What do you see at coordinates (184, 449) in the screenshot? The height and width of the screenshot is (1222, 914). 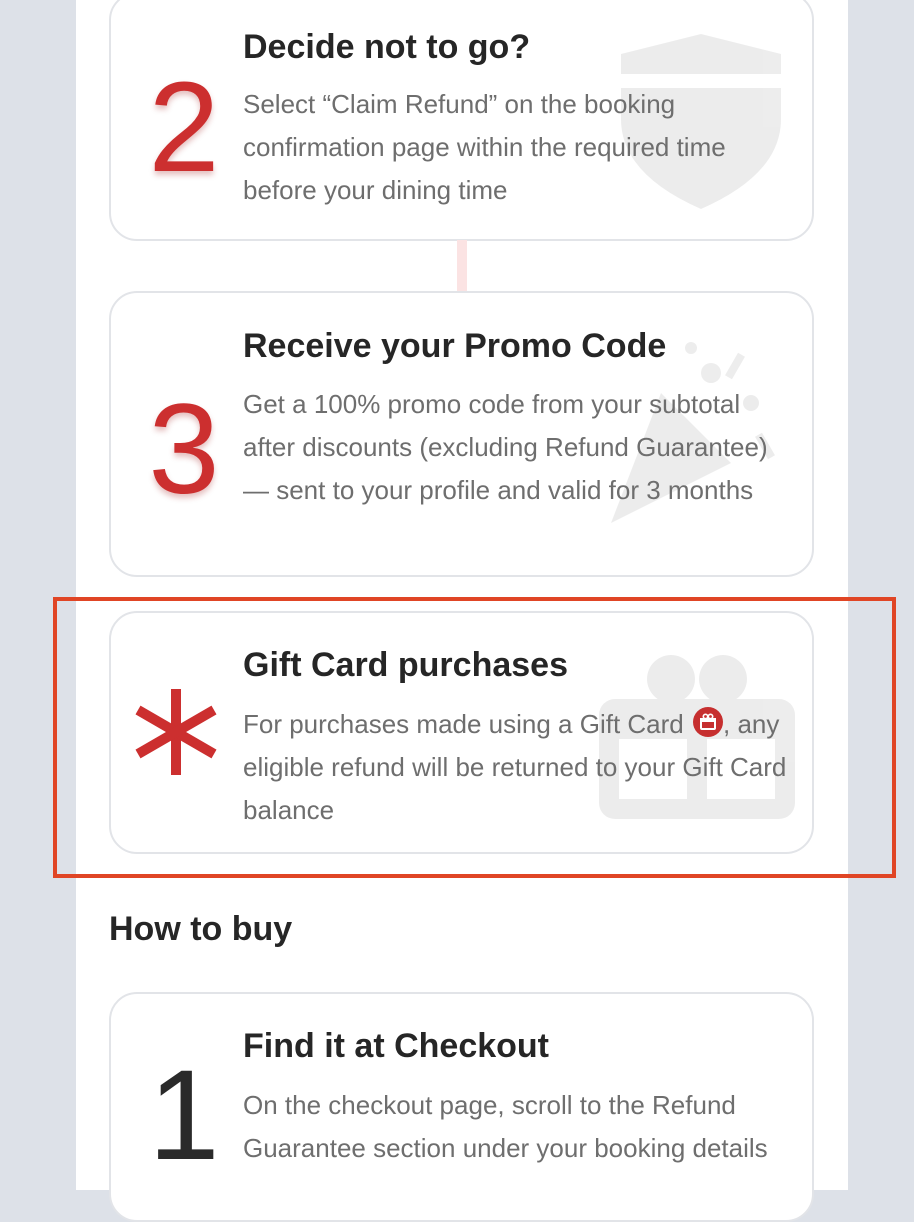 I see `step-number: 3` at bounding box center [184, 449].